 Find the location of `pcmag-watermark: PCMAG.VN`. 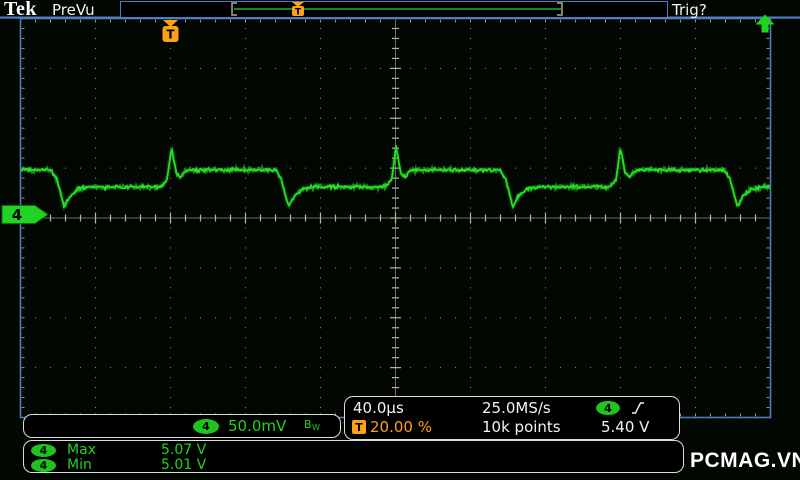

pcmag-watermark: PCMAG.VN is located at coordinates (745, 460).